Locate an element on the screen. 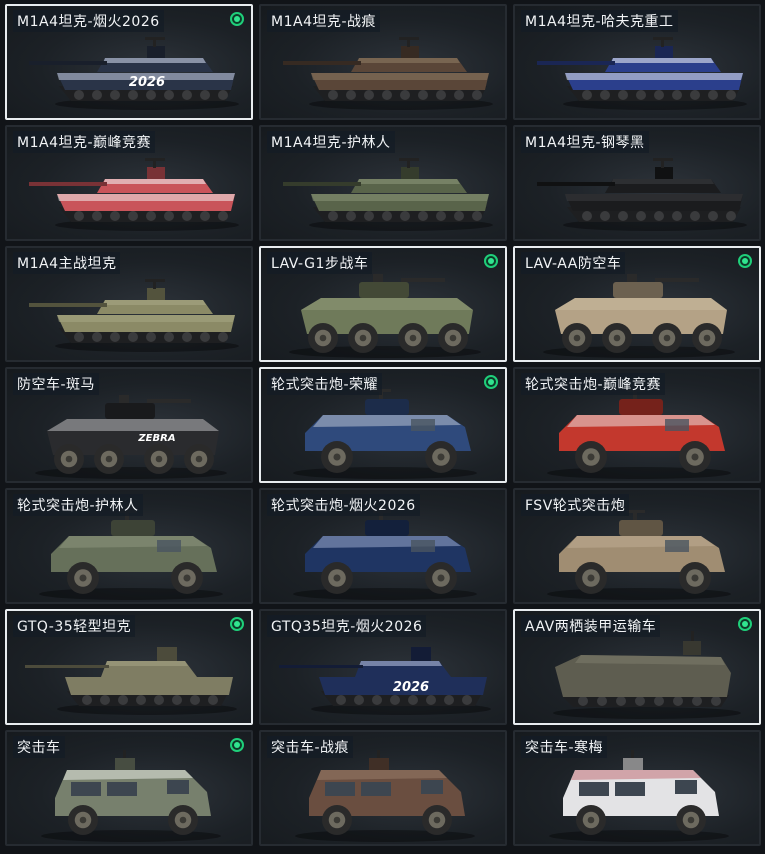  vehicle-skin-name: M1A4坦克-巅峰竞赛 is located at coordinates (84, 142).